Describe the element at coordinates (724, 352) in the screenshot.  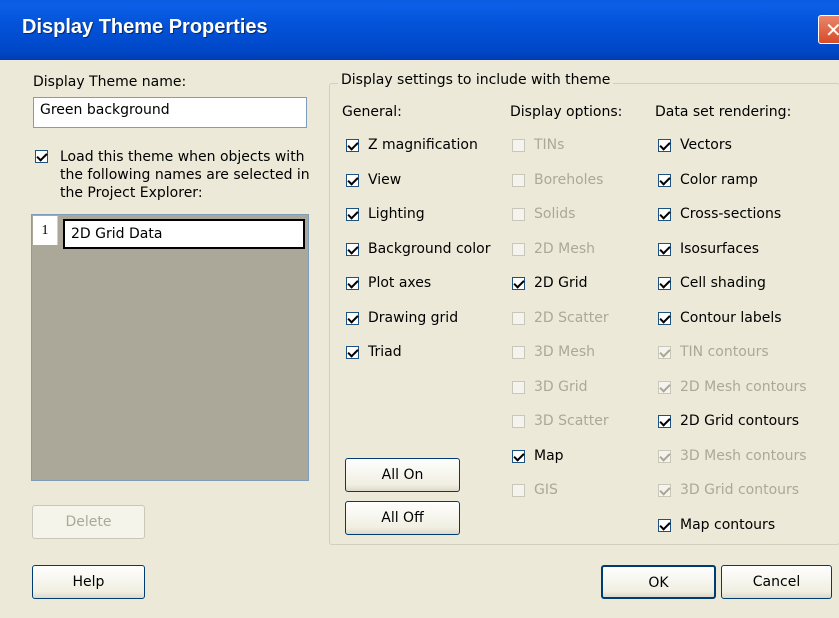
I see `render-option-label: TIN contours` at that location.